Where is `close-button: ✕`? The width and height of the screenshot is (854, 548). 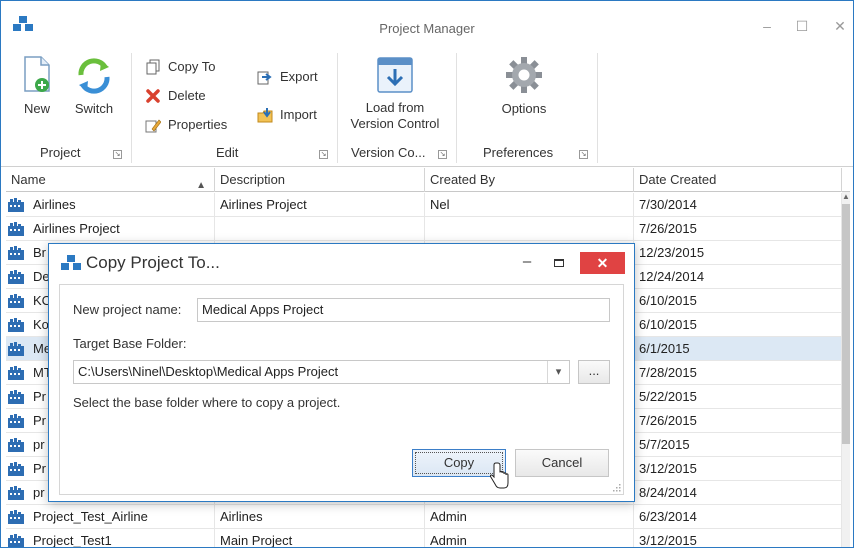
close-button: ✕ is located at coordinates (840, 26).